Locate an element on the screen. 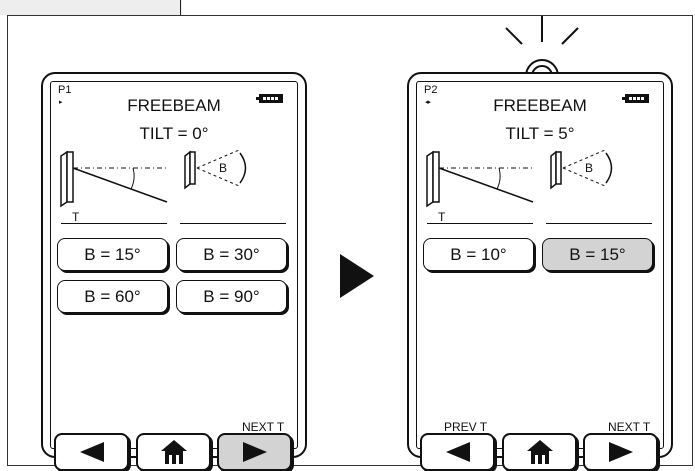  prev-t-label: PREV T is located at coordinates (466, 427).